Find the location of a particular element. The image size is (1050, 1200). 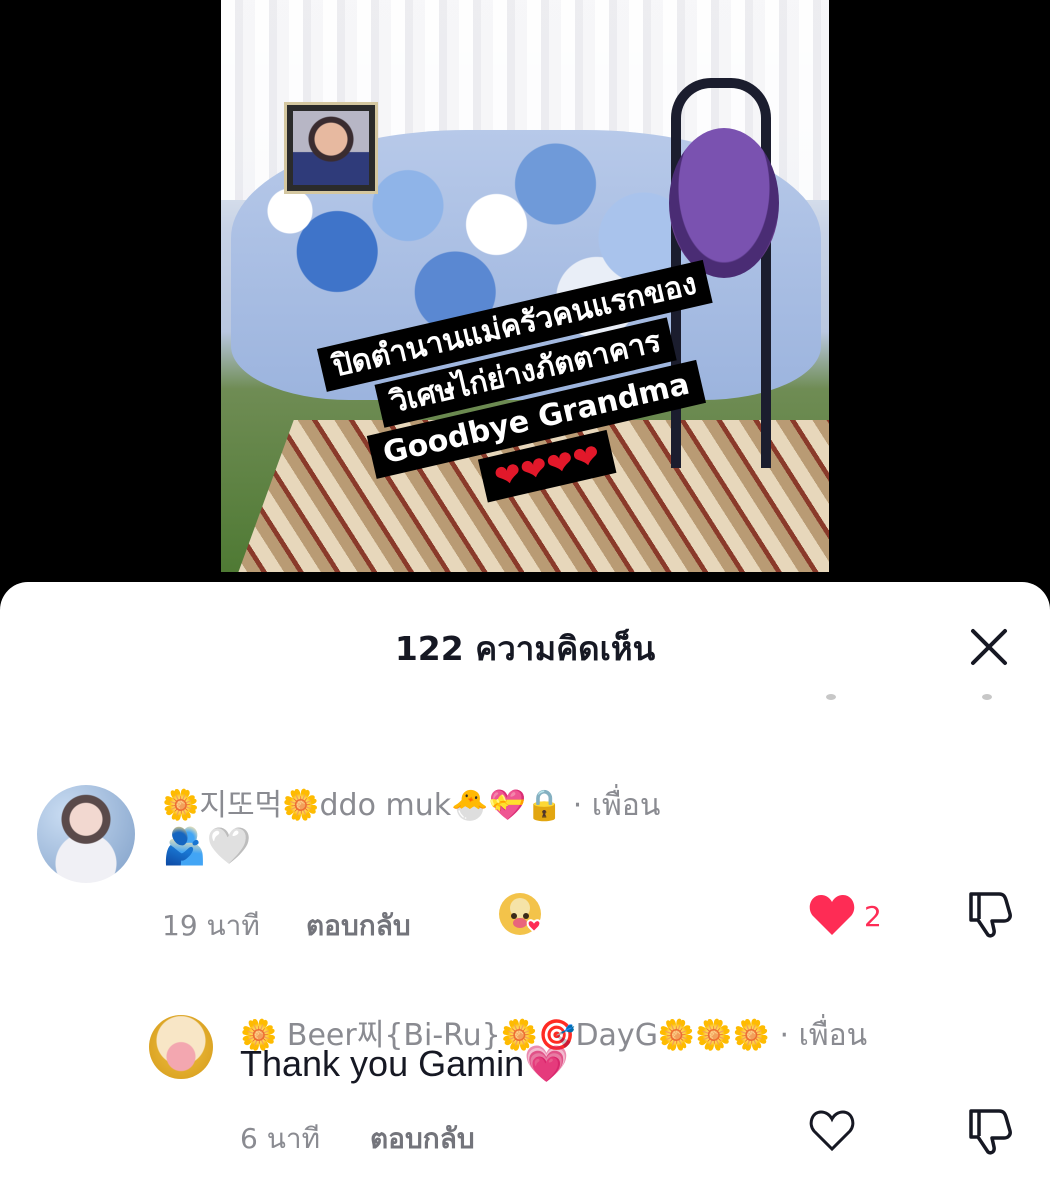

comment-text: Thank you Gamin💗 is located at coordinates (404, 1063).